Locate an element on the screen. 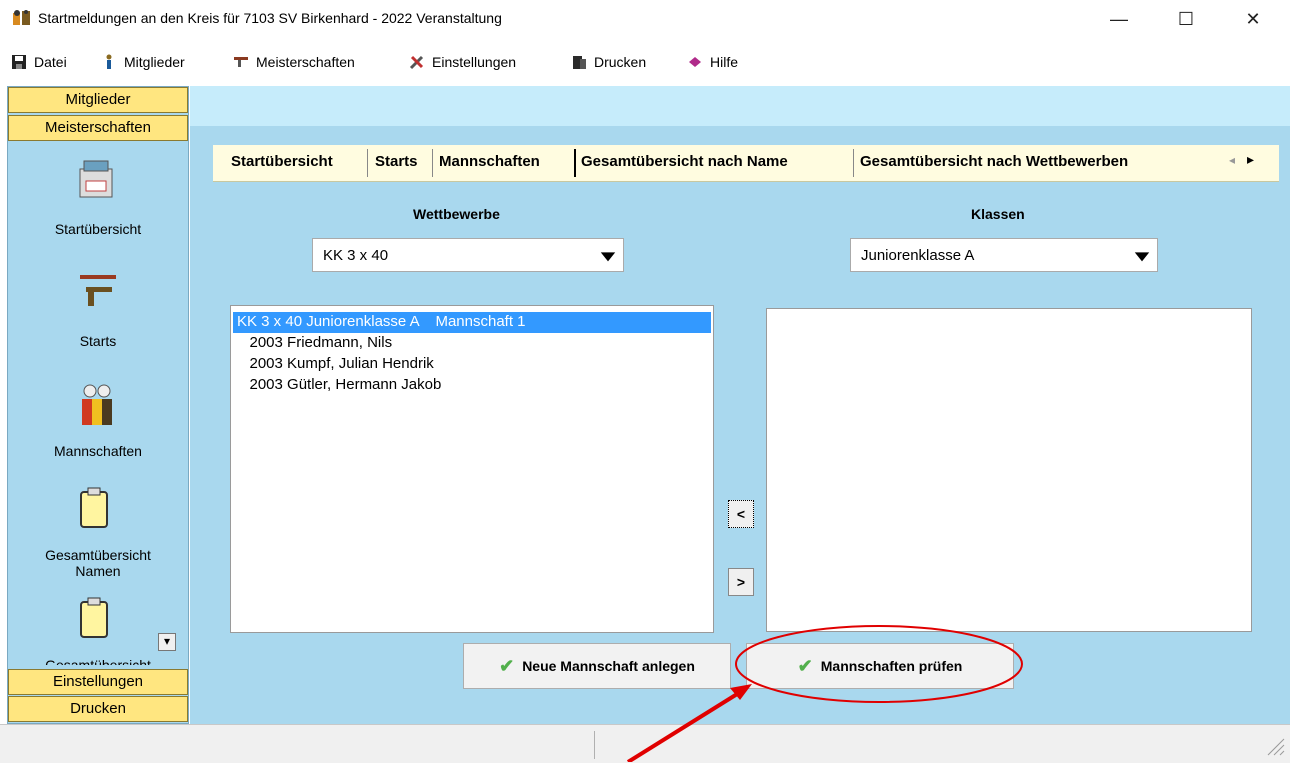 Image resolution: width=1290 pixels, height=763 pixels. help-book-icon is located at coordinates (695, 62).